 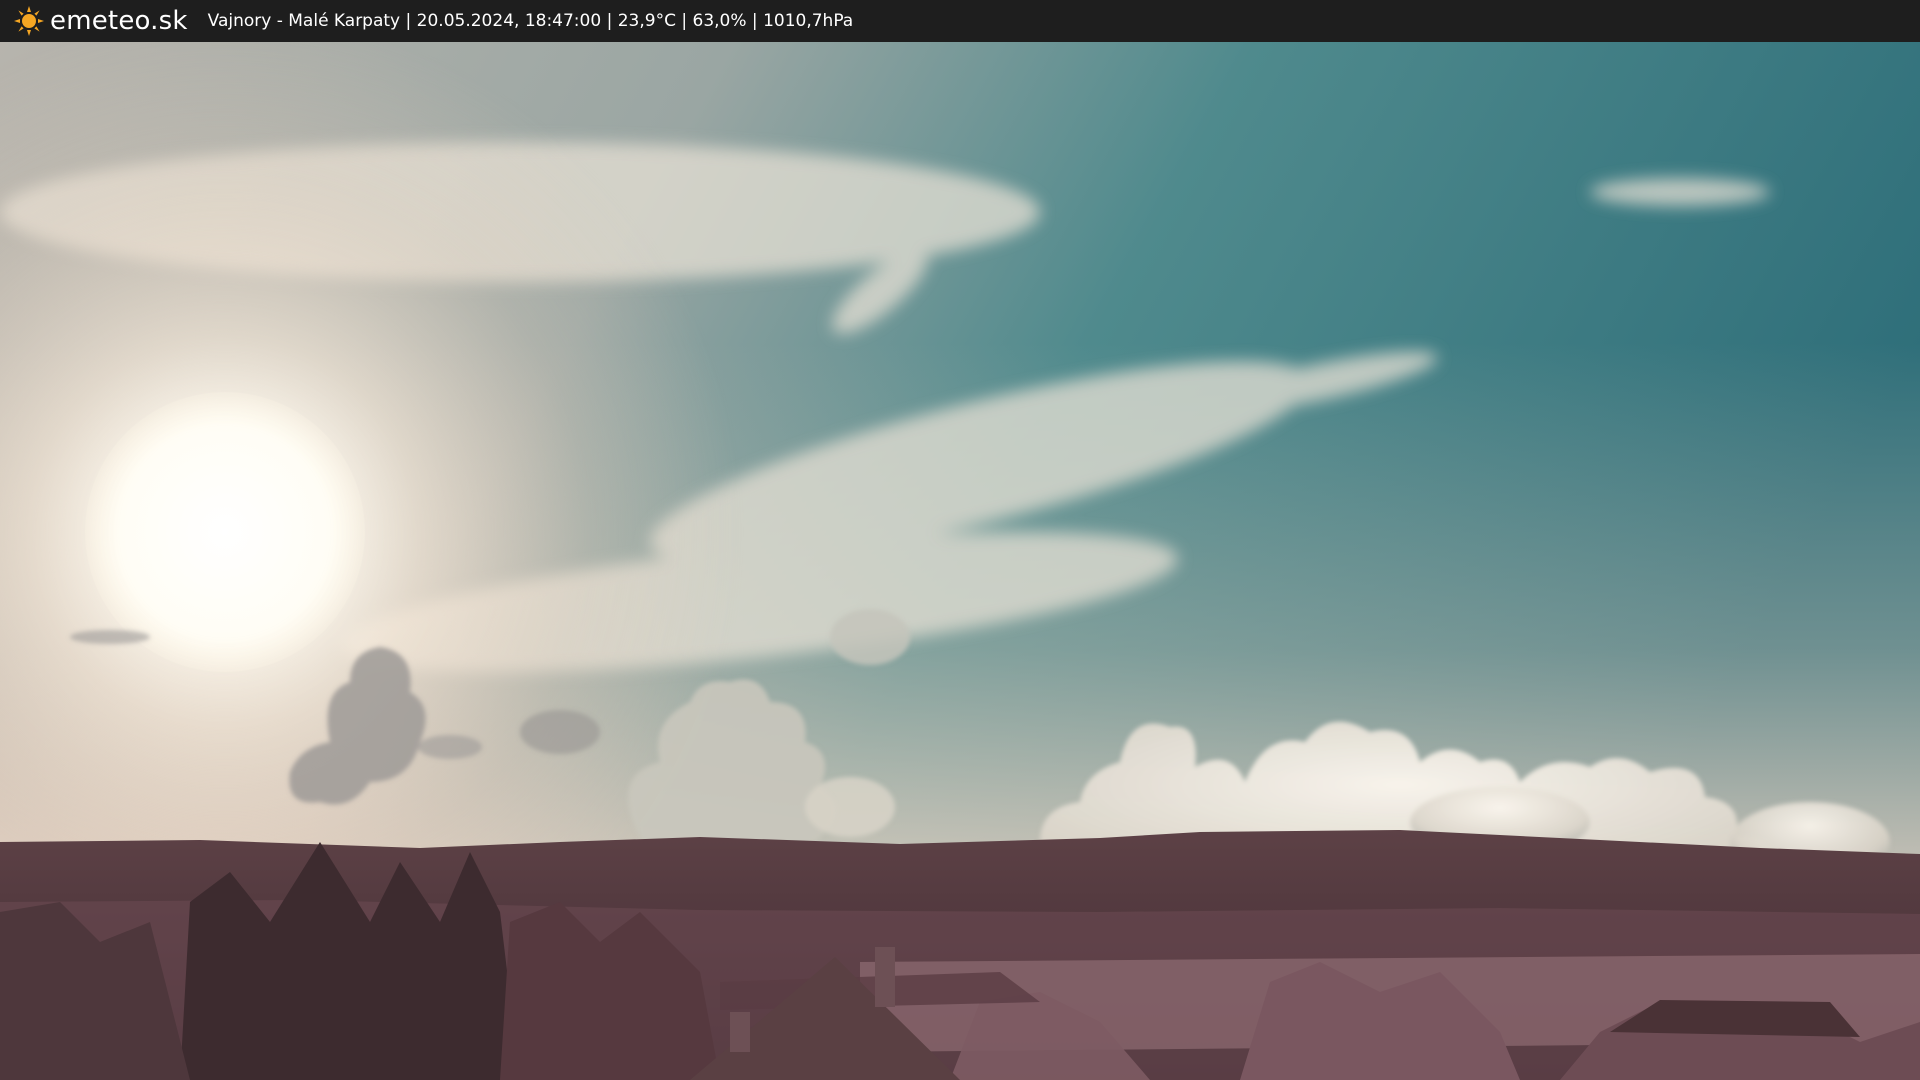 What do you see at coordinates (808, 21) in the screenshot?
I see `pressure-value: 1010,7hPa` at bounding box center [808, 21].